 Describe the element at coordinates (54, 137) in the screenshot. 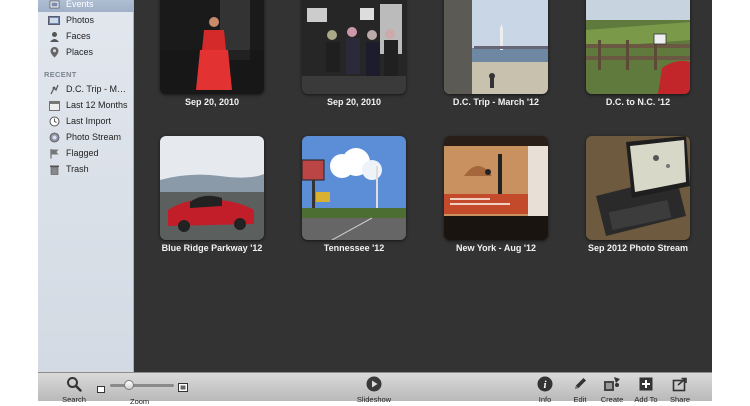

I see `photo-stream-icon` at that location.